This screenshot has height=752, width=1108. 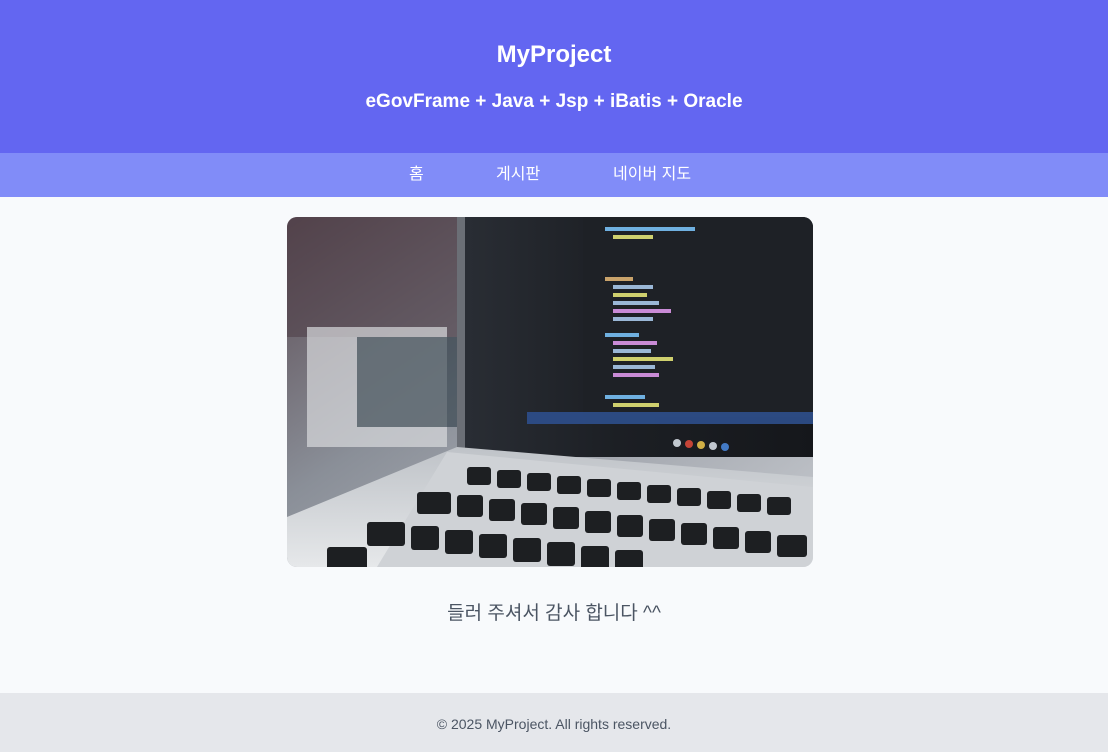 I want to click on site-footer: © 2025 MyProject. All rights reserved., so click(x=554, y=722).